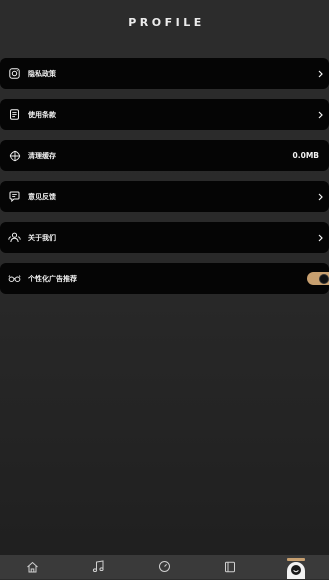 The width and height of the screenshot is (329, 580). I want to click on active-tab-badge, so click(296, 569).